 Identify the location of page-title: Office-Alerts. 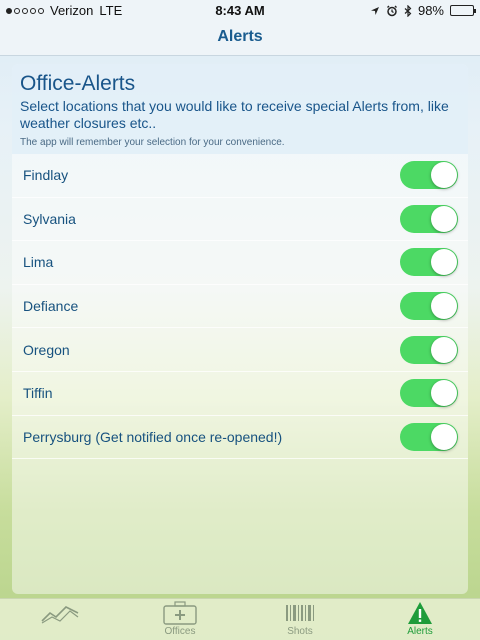
(78, 83).